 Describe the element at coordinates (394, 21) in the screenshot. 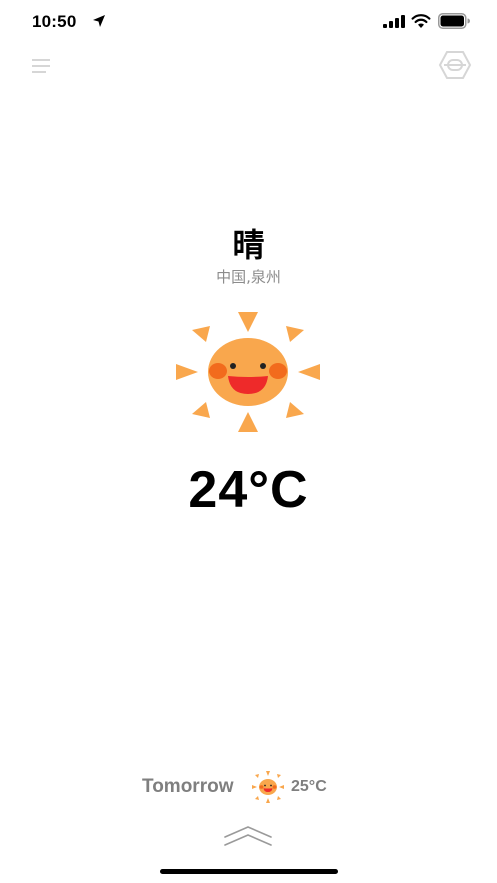

I see `cellular-signal-icon` at that location.